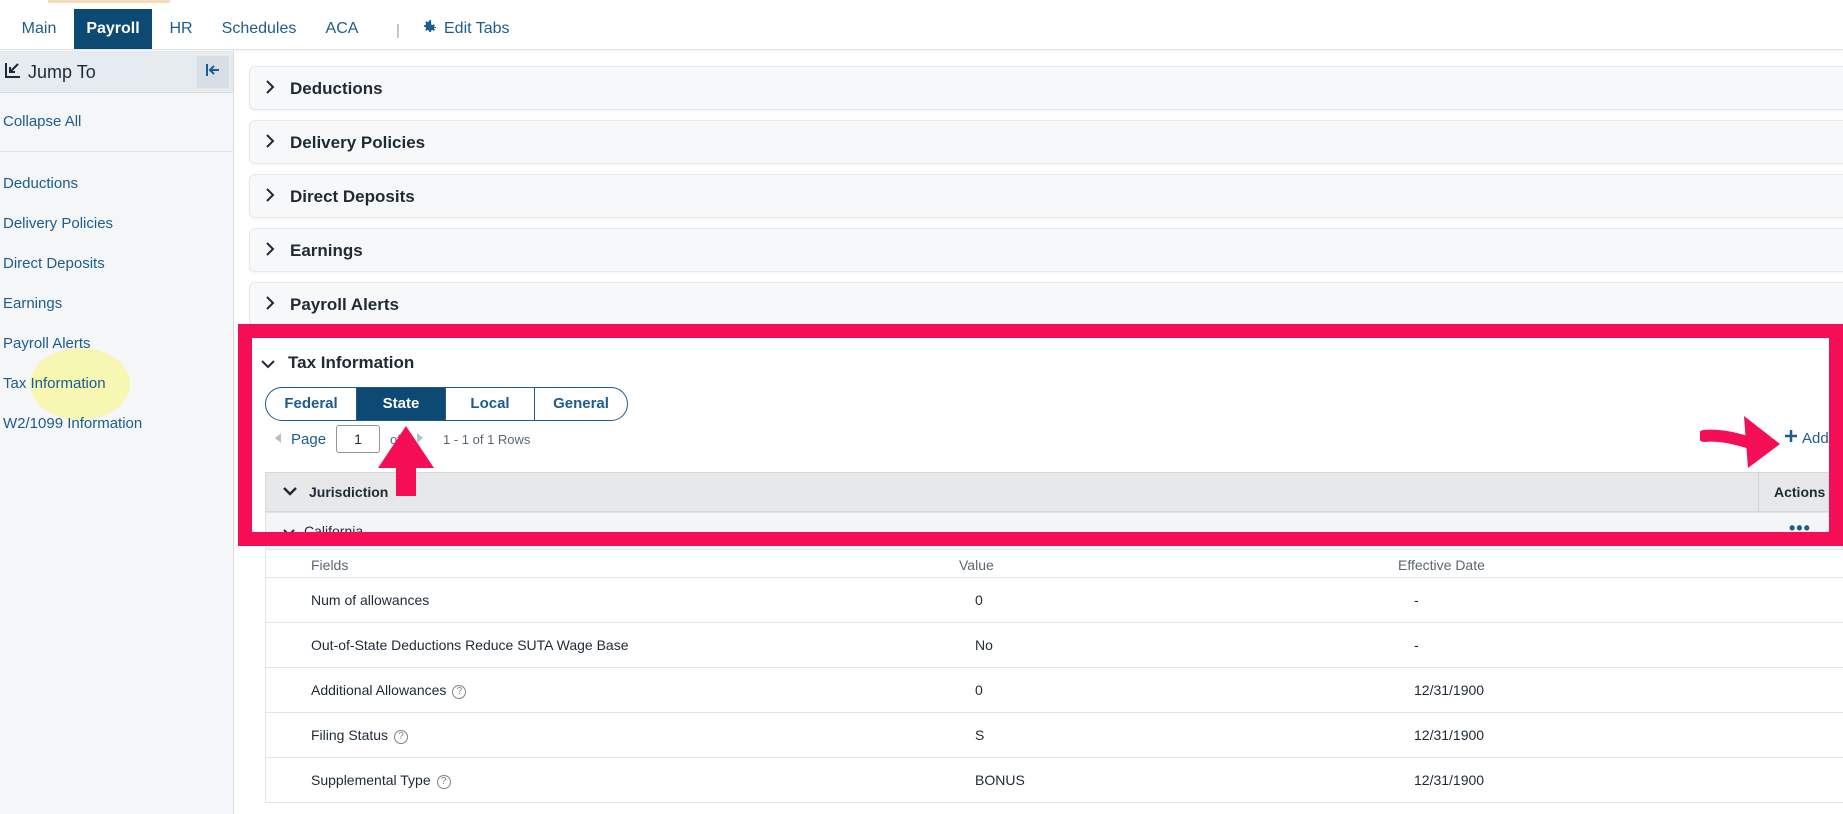 This screenshot has height=814, width=1843. I want to click on sidebar-item-w2-1099-information: W2/1099 Information, so click(72, 423).